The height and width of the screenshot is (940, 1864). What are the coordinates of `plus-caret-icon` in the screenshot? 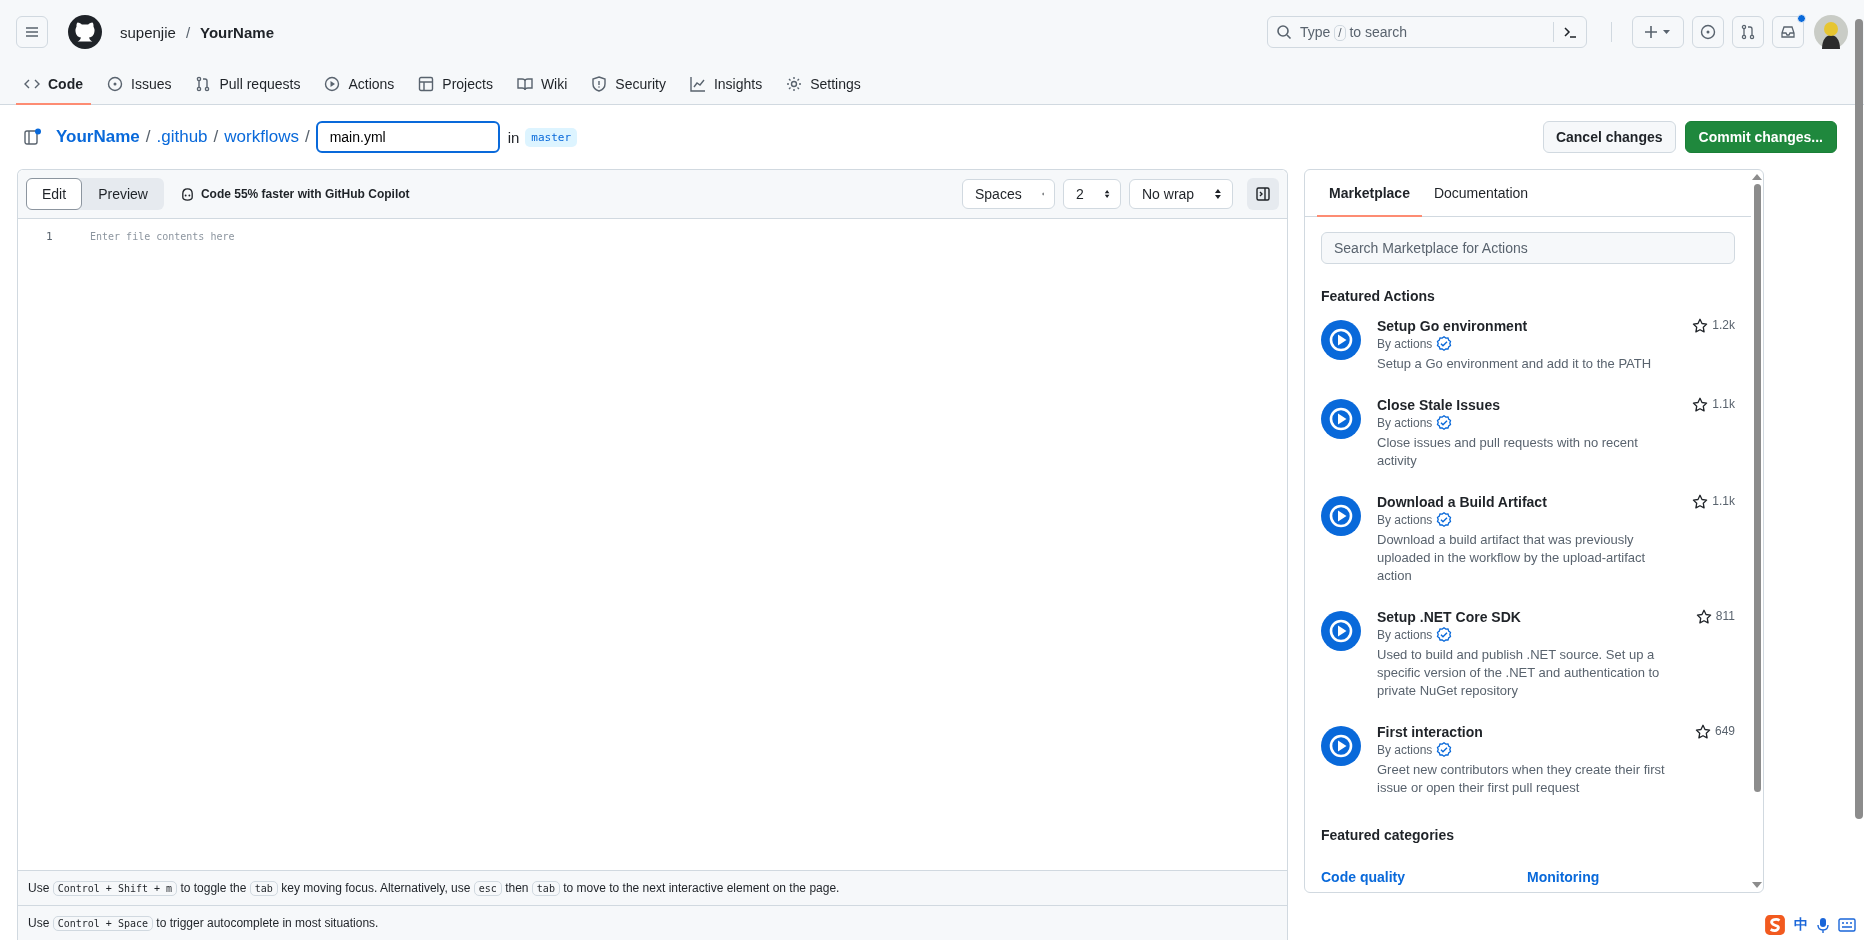 It's located at (1658, 32).